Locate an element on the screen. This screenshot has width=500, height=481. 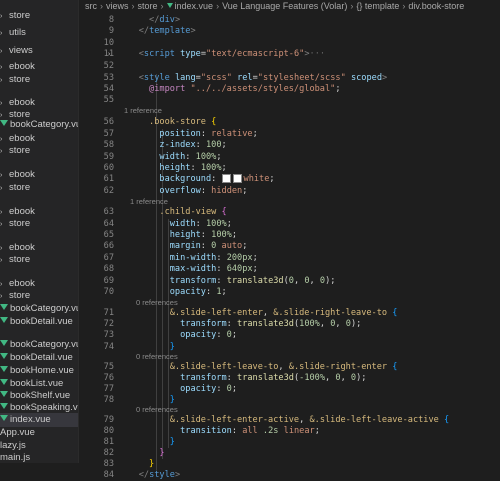
line-number: 60 is located at coordinates (108, 168).